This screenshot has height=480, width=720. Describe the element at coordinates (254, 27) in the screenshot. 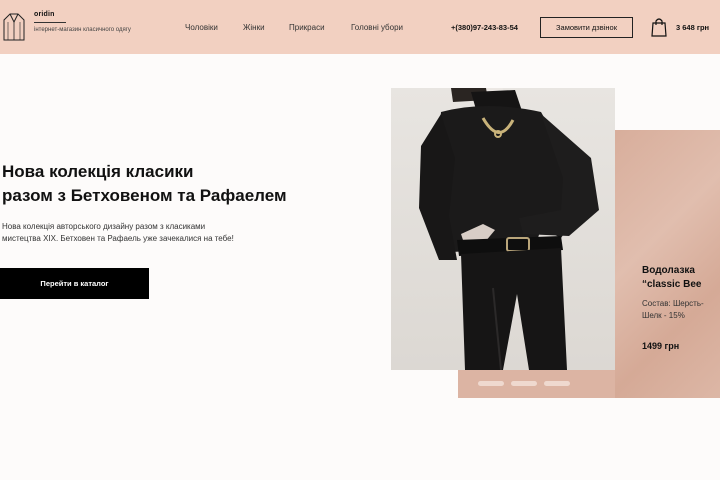

I see `nav-link-women: Жінки` at that location.